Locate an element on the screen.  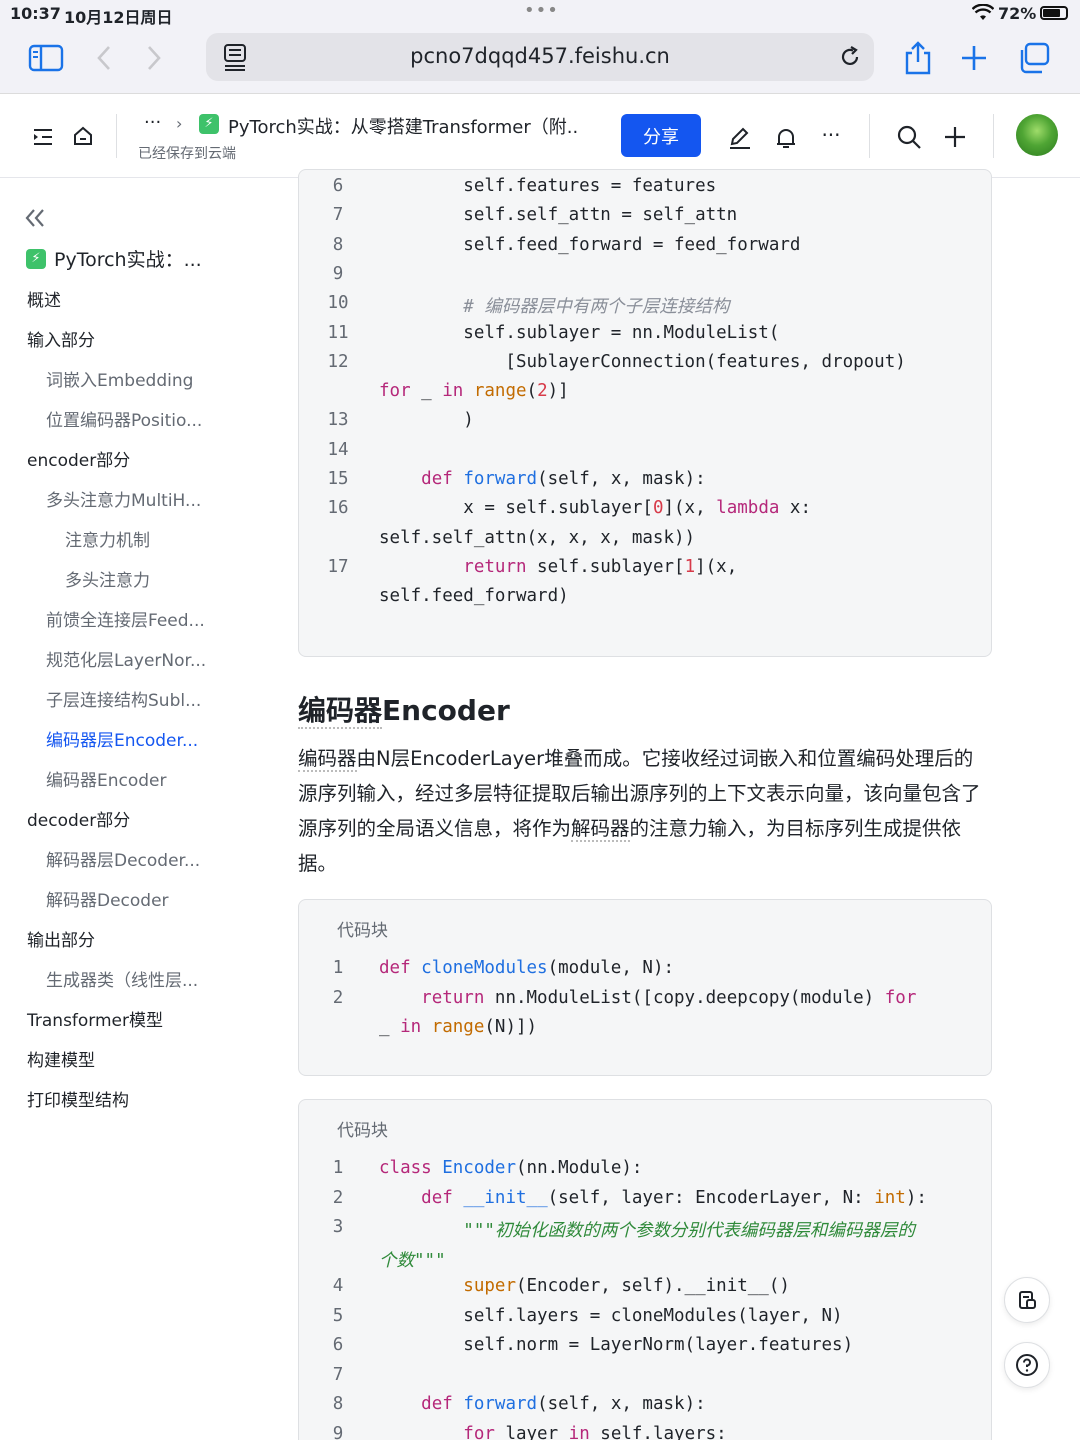
code-text: _ in range(N)]) is located at coordinates (458, 1027).